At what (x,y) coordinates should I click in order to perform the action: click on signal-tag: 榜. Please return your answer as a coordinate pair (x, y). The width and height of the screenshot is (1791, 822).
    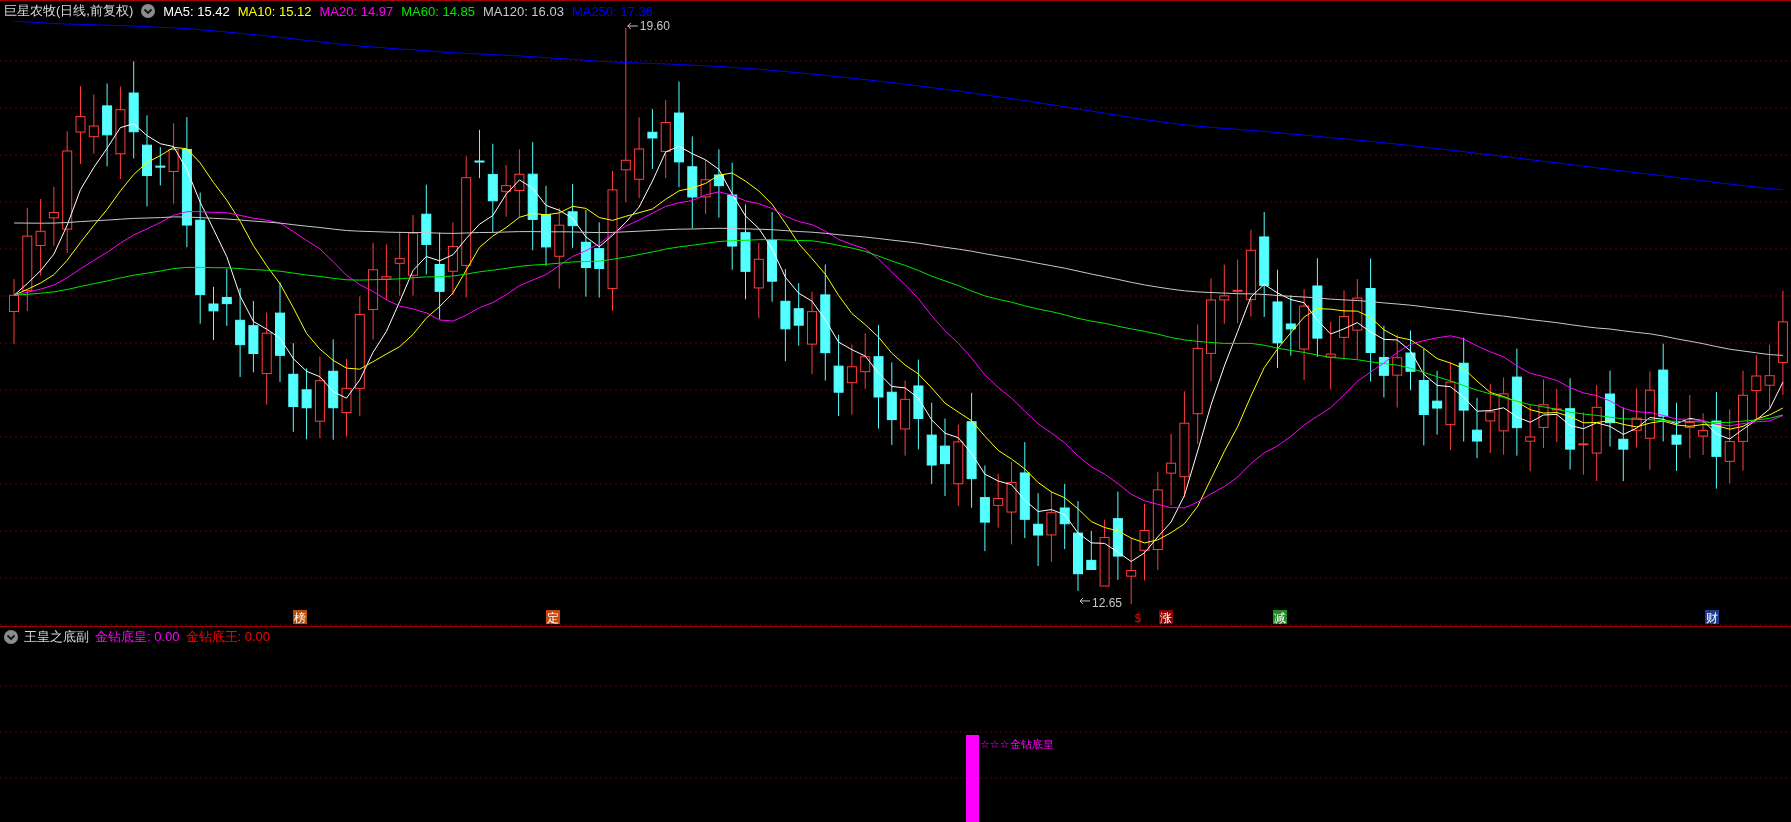
    Looking at the image, I should click on (300, 617).